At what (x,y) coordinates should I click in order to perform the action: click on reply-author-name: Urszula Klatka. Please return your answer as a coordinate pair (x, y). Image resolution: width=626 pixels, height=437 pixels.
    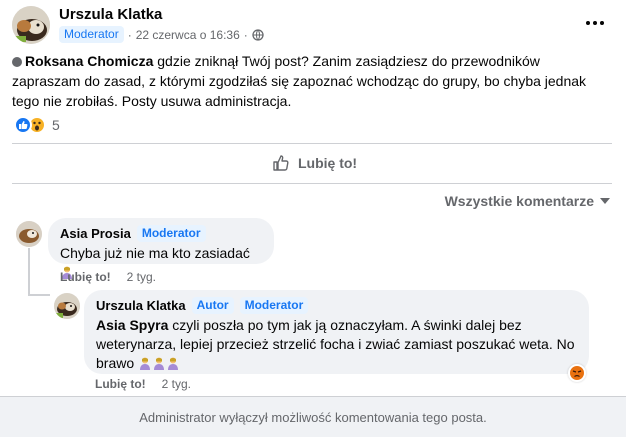
    Looking at the image, I should click on (141, 305).